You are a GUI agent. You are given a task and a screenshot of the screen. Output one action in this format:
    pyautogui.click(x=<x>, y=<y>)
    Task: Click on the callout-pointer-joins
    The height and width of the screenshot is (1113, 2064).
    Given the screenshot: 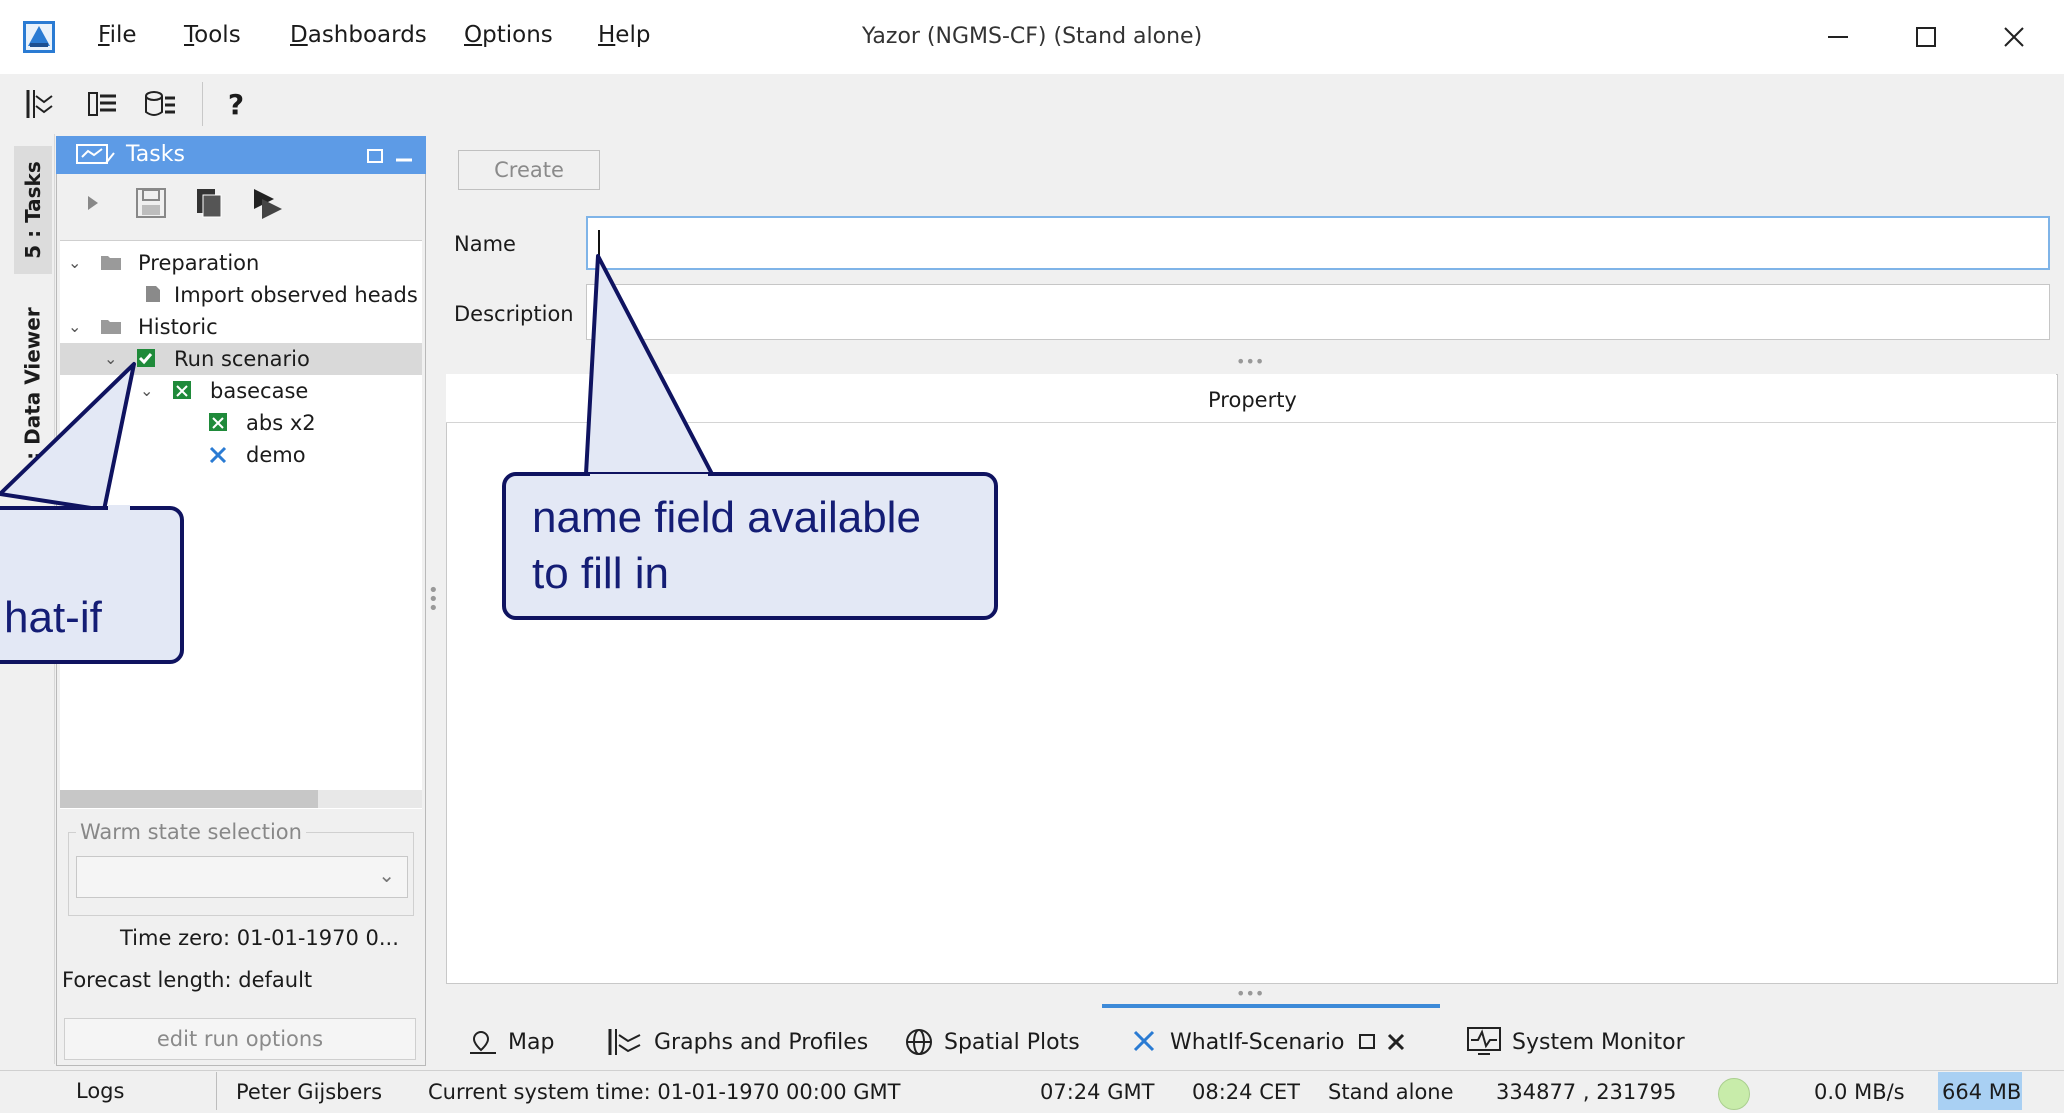 What is the action you would take?
    pyautogui.click(x=408, y=492)
    